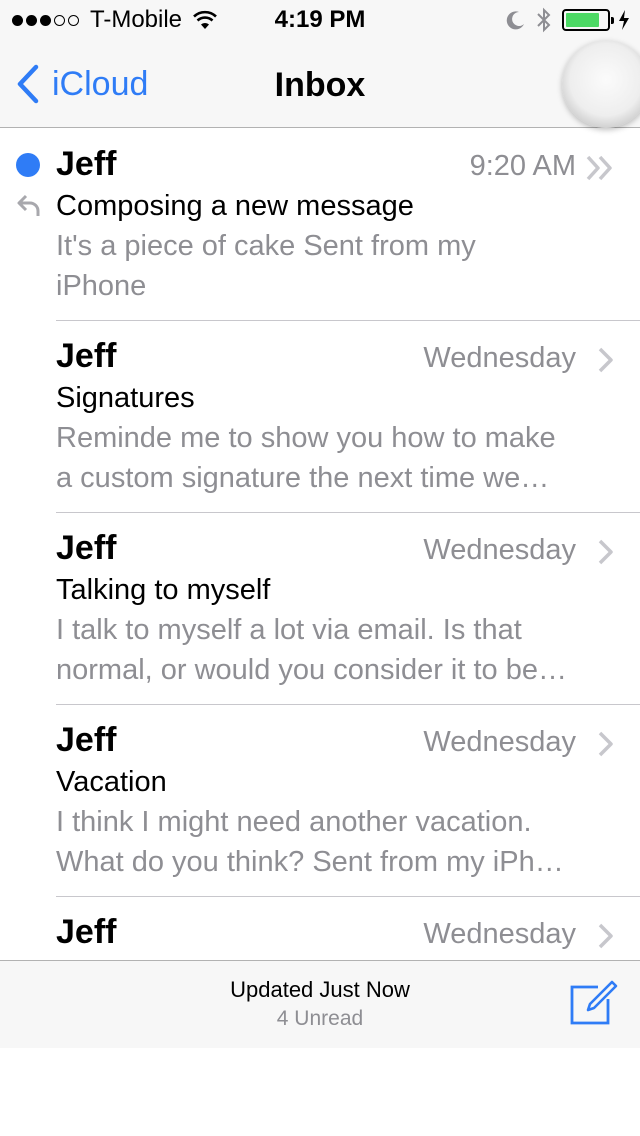 Image resolution: width=640 pixels, height=1136 pixels. Describe the element at coordinates (593, 1003) in the screenshot. I see `compose-icon` at that location.